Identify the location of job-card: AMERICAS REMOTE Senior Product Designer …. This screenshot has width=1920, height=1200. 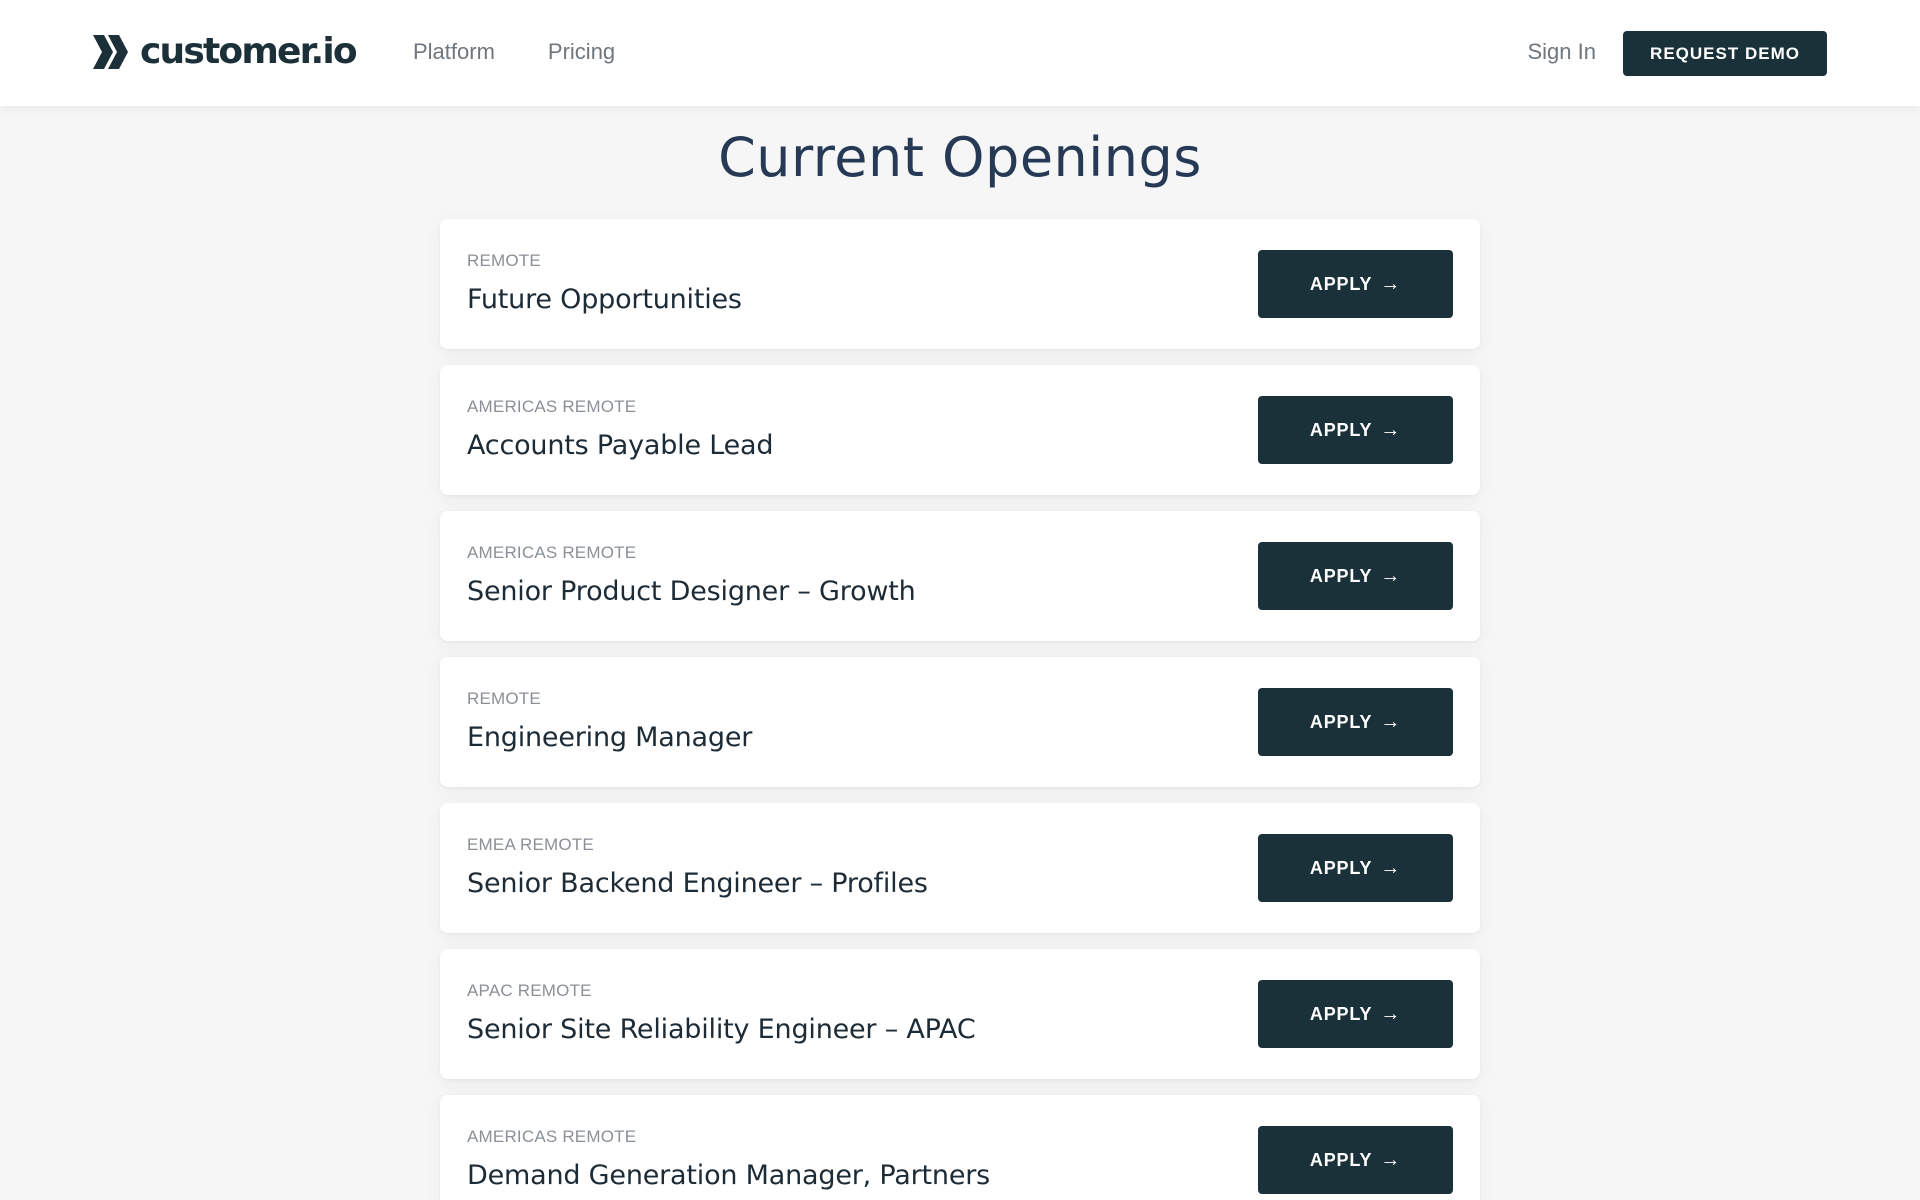
(960, 576).